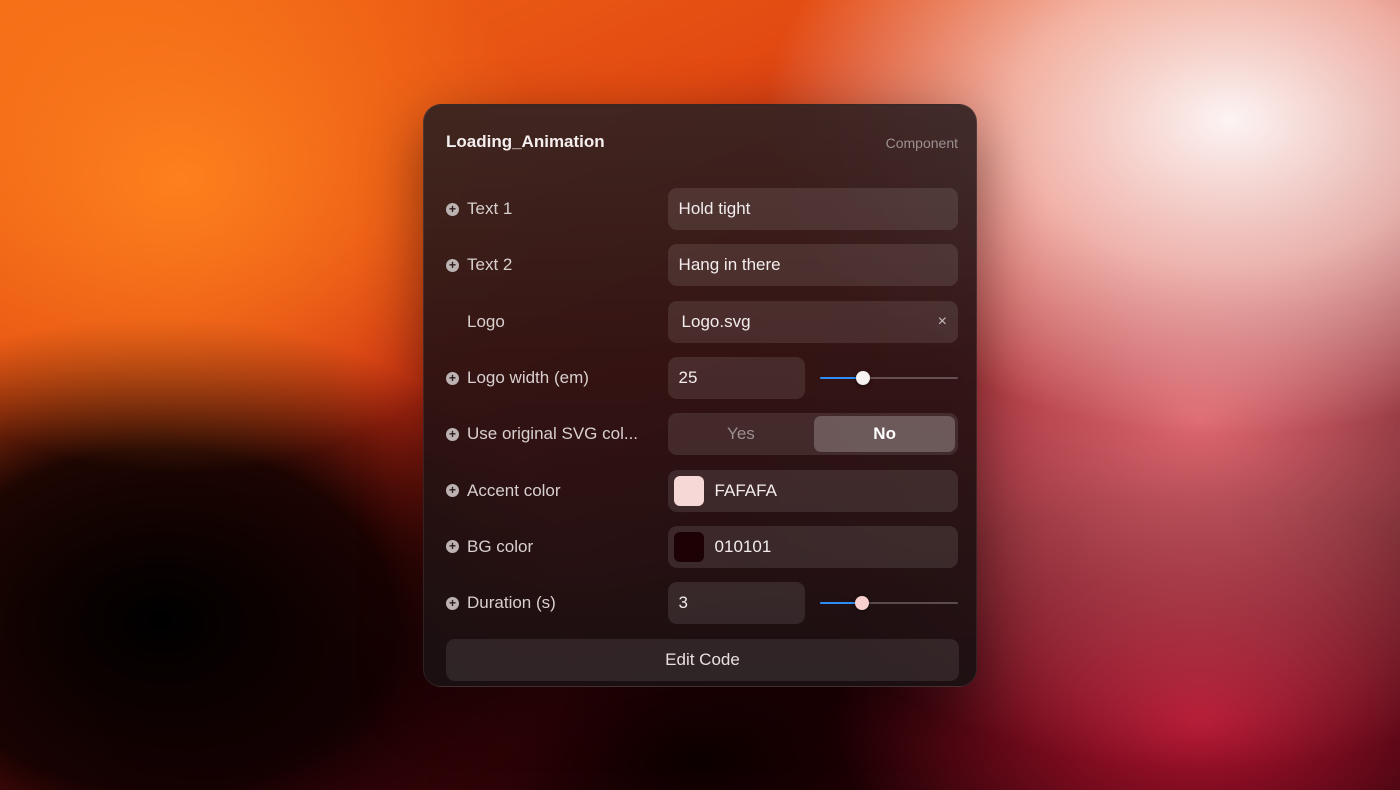 The image size is (1400, 790). What do you see at coordinates (736, 378) in the screenshot?
I see `logo-width-input: 25` at bounding box center [736, 378].